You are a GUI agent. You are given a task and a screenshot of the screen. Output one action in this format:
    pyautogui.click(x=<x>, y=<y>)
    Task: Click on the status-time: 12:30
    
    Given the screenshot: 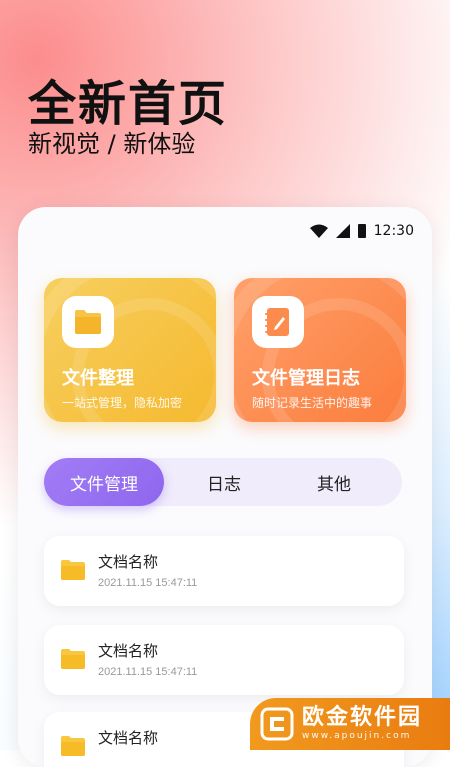 What is the action you would take?
    pyautogui.click(x=393, y=231)
    